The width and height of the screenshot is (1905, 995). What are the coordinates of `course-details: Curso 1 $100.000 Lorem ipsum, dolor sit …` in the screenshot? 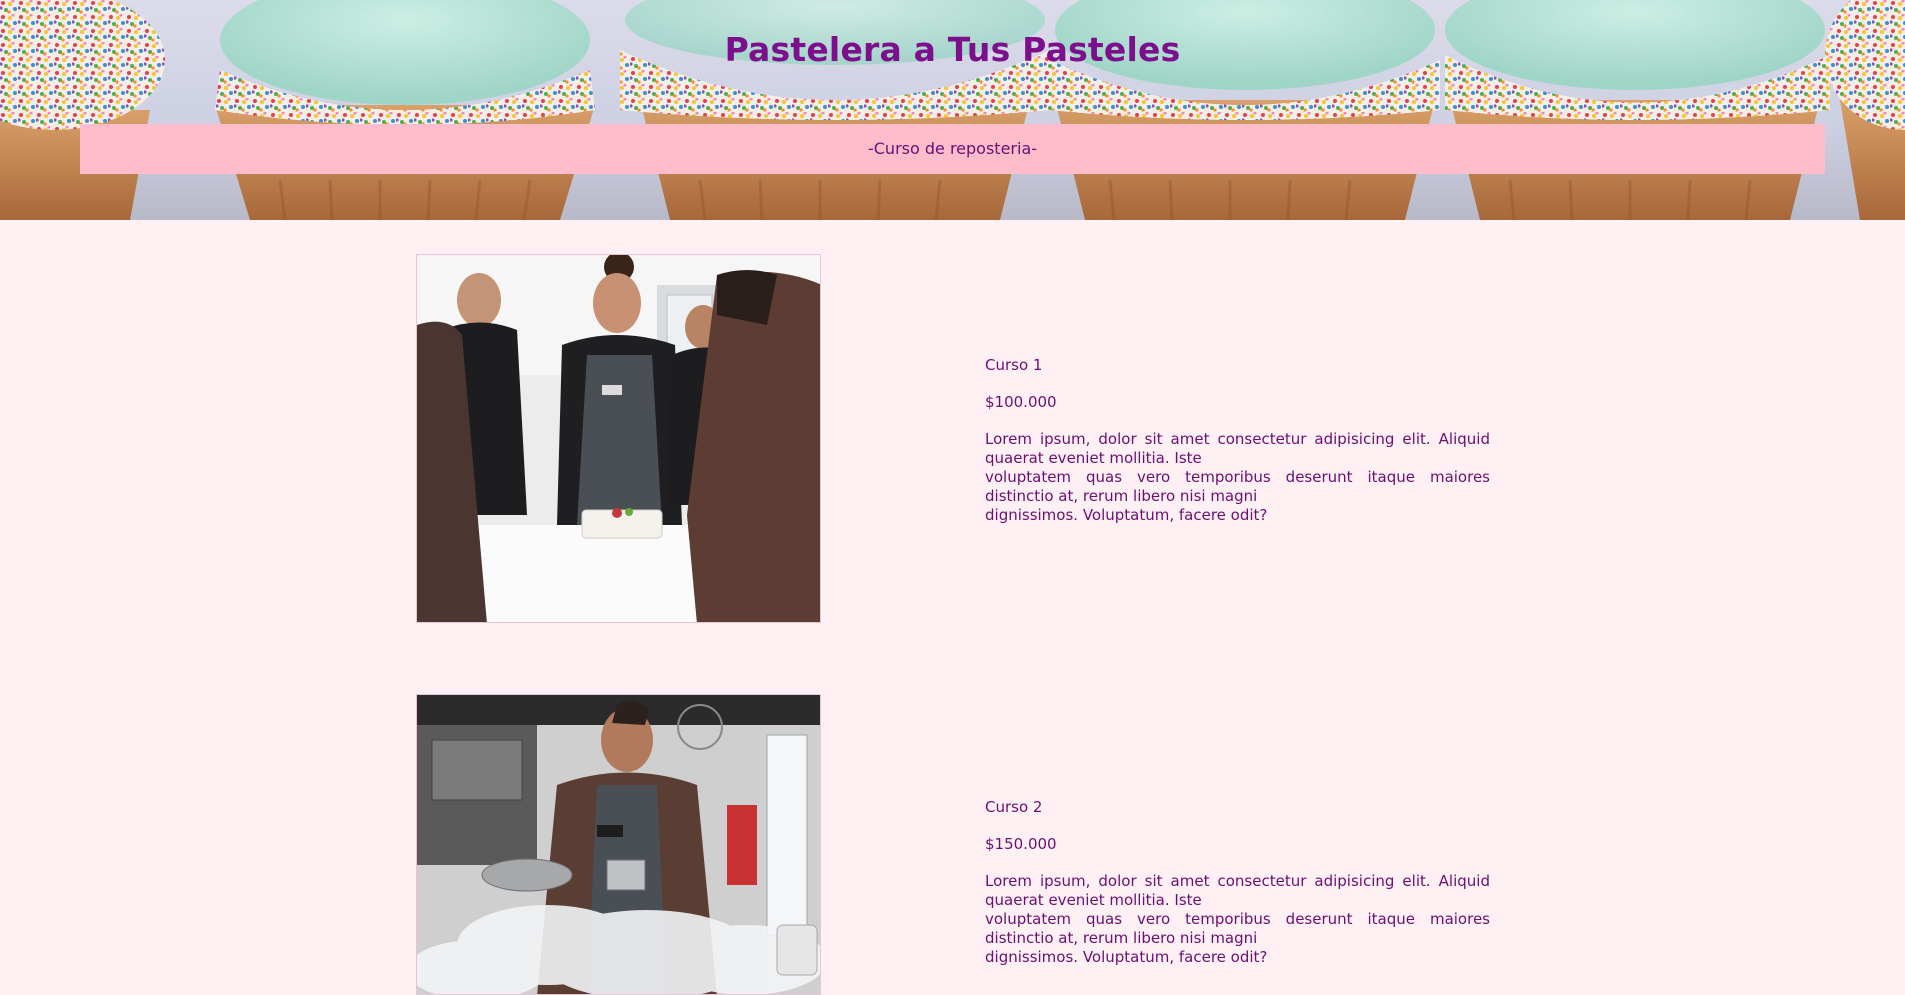 It's located at (1237, 440).